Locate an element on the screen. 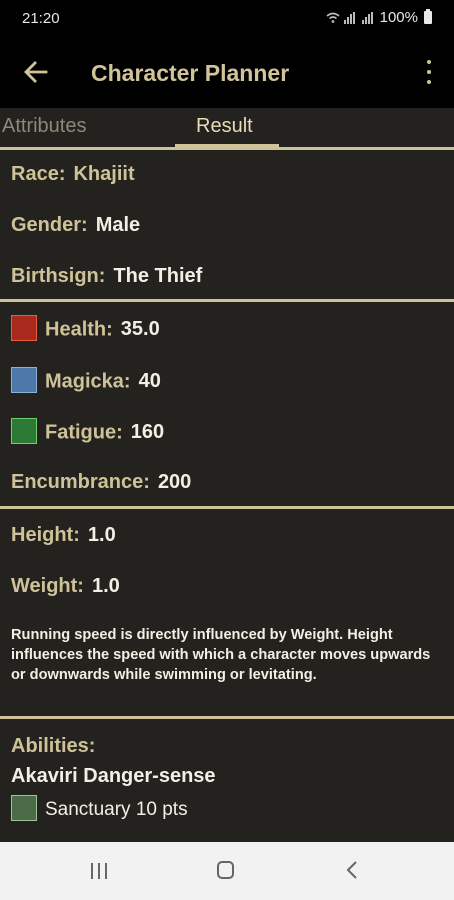 This screenshot has height=900, width=454. ability-effect: Sanctuary 10 pts is located at coordinates (116, 810).